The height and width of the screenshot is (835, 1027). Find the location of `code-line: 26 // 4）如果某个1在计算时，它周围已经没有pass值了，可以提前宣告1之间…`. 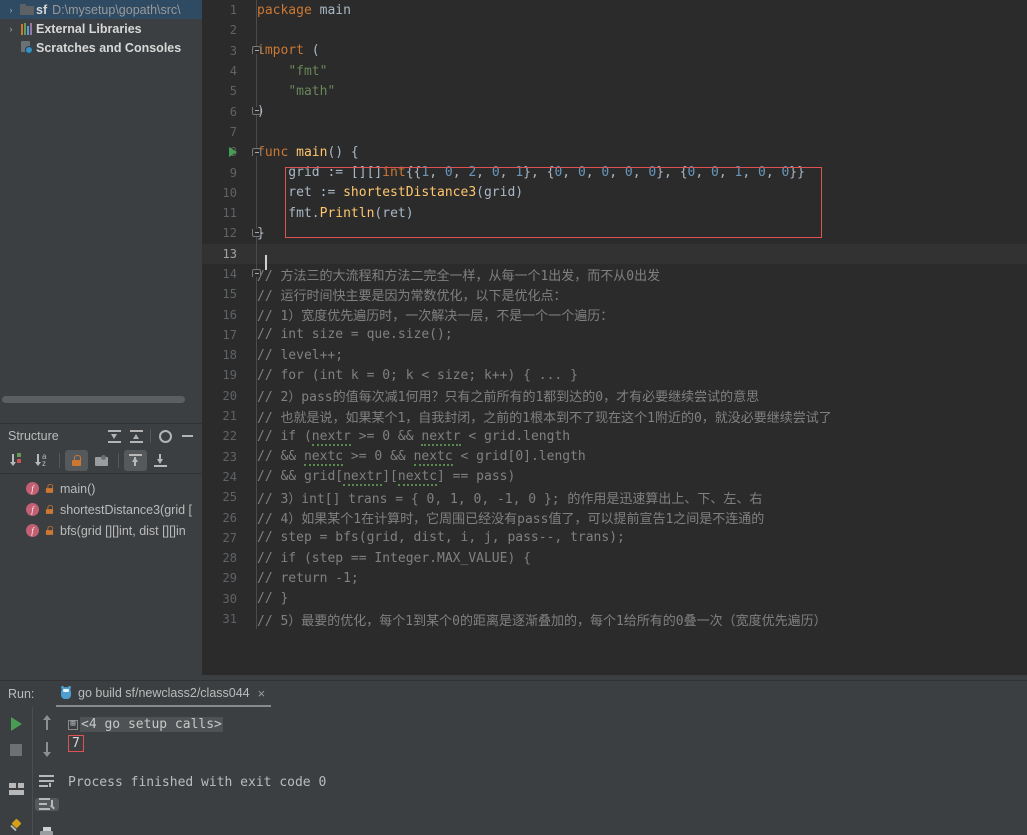

code-line: 26 // 4）如果某个1在计算时，它周围已经没有pass值了，可以提前宣告1之间… is located at coordinates (614, 517).